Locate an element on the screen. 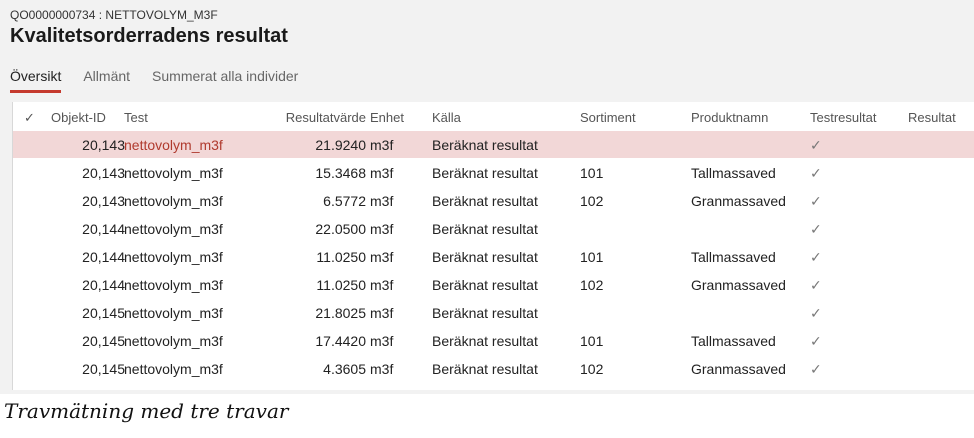 This screenshot has width=974, height=438. column-header-value: Resultatvärde is located at coordinates (318, 117).